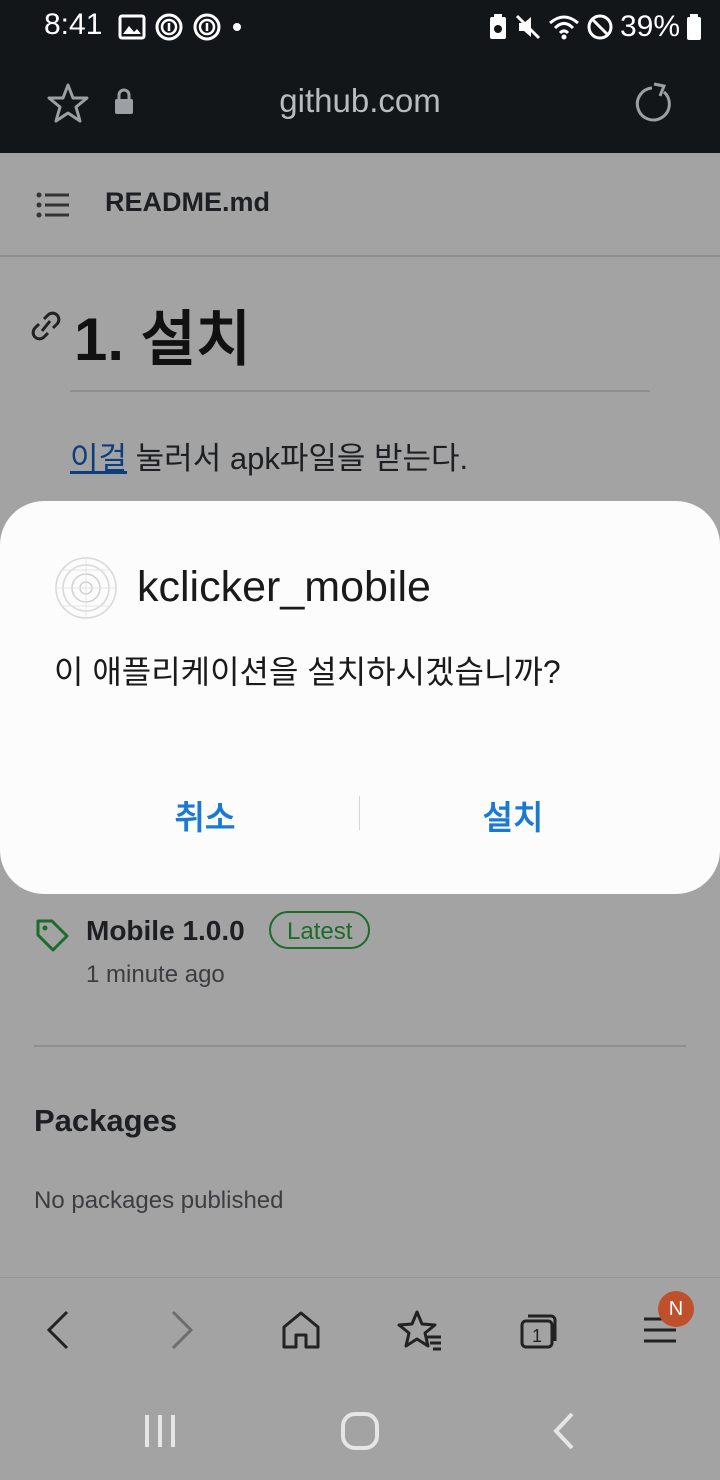 The width and height of the screenshot is (720, 1480). I want to click on home-icon, so click(301, 1330).